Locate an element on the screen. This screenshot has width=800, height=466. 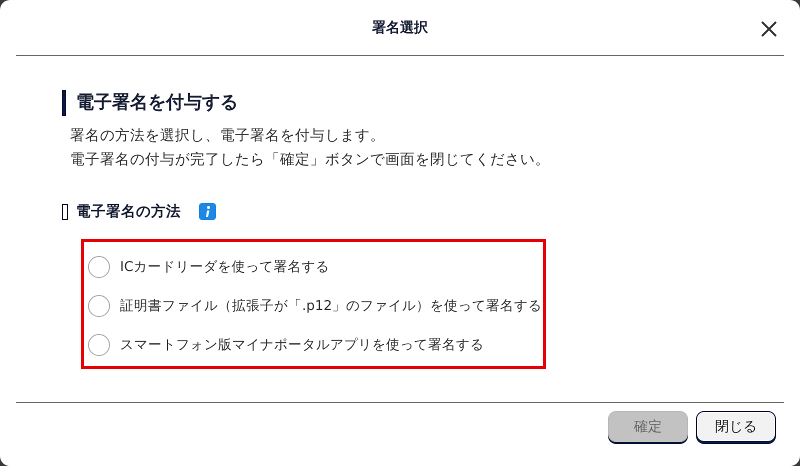
close-icon is located at coordinates (769, 29).